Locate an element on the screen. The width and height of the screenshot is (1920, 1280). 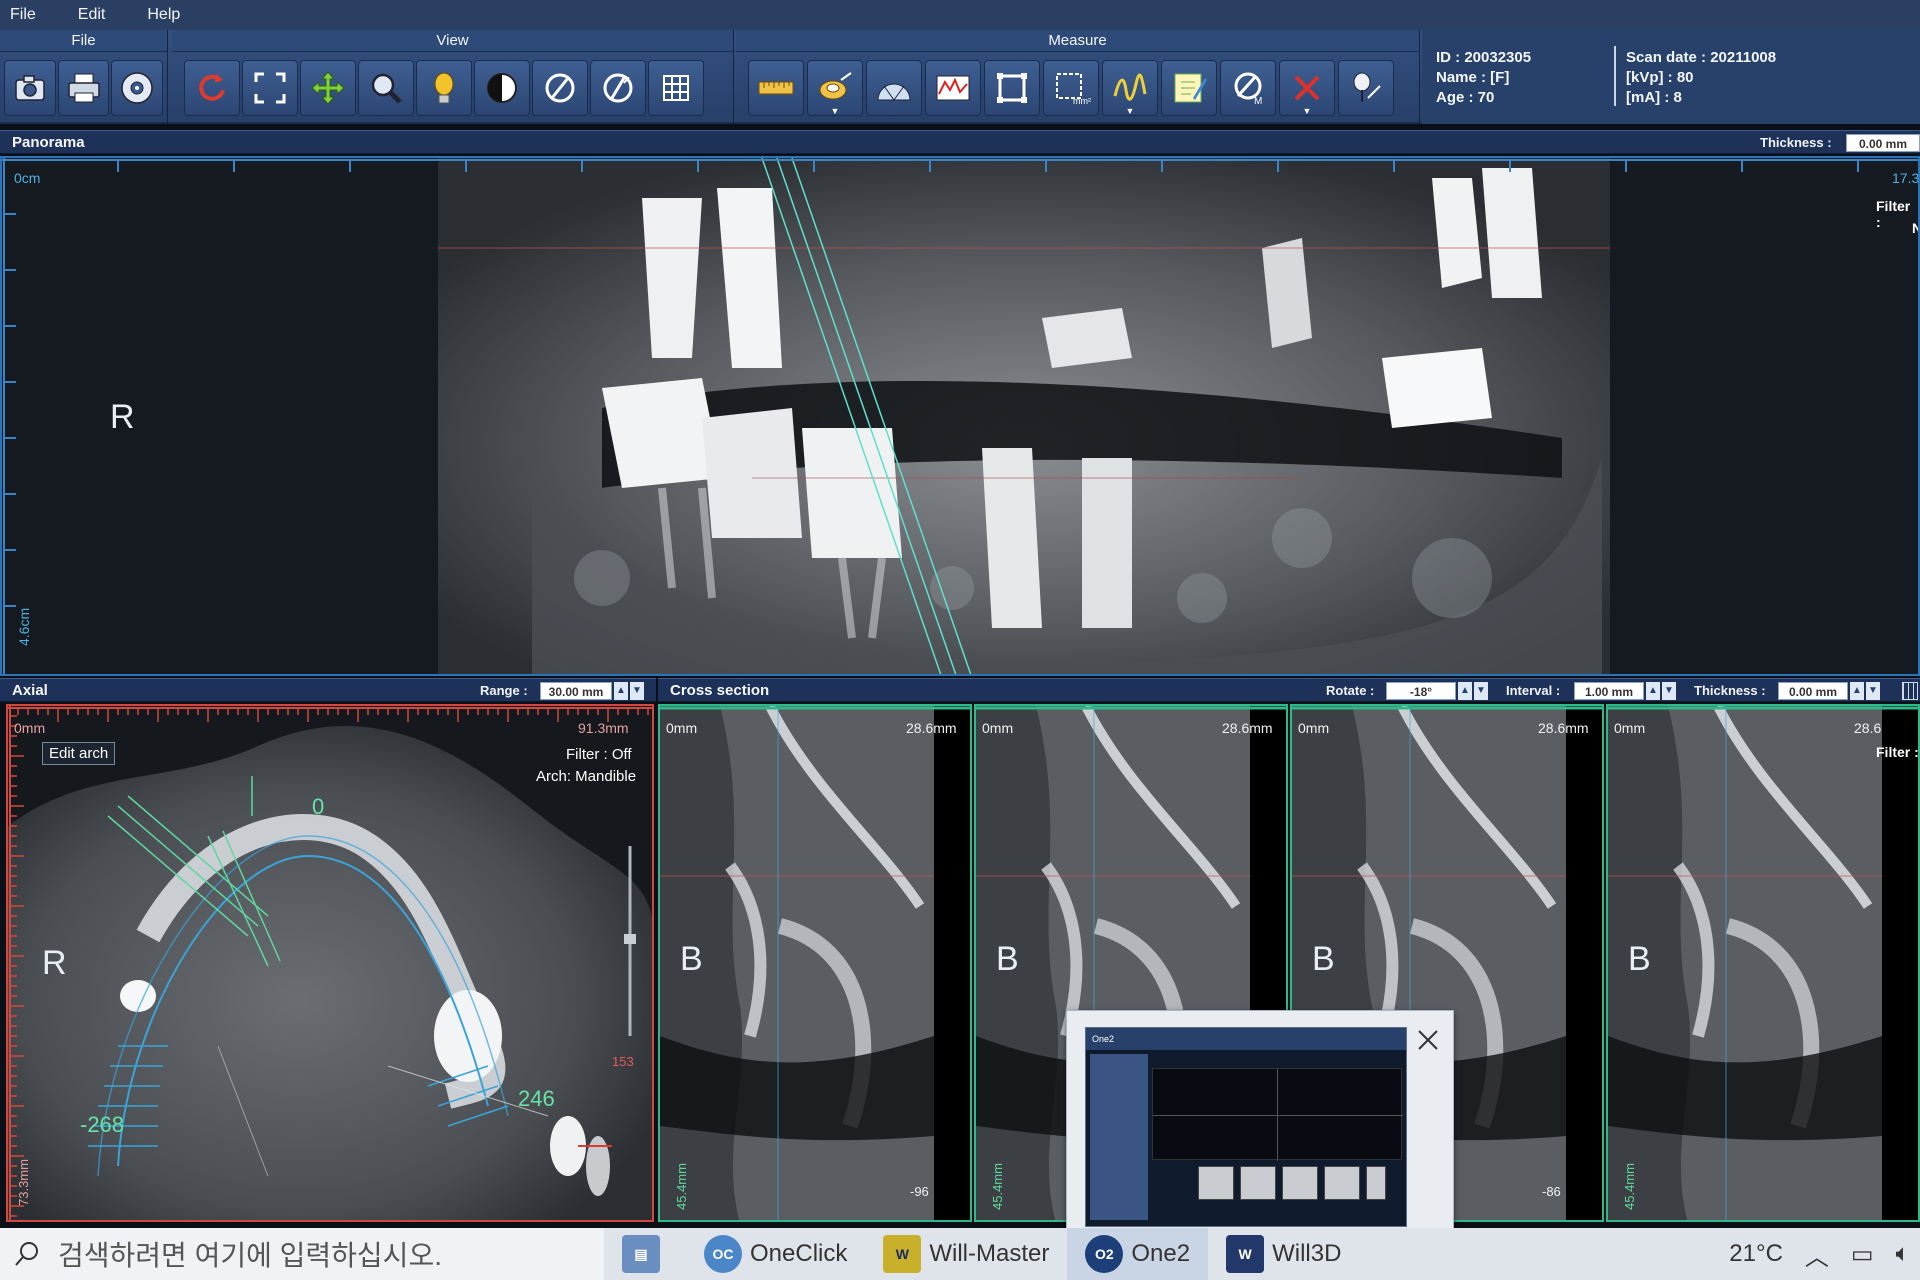
area-rect-icon is located at coordinates (1012, 88).